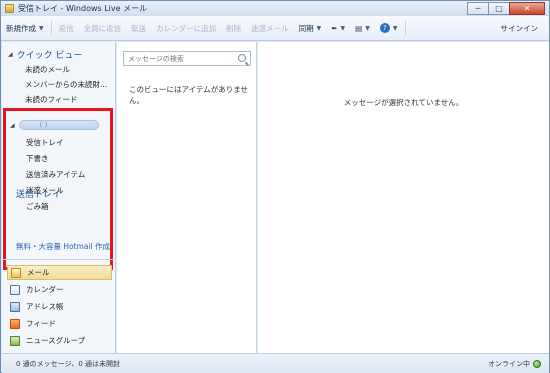 The image size is (550, 373). Describe the element at coordinates (15, 340) in the screenshot. I see `newsgroup-icon` at that location.